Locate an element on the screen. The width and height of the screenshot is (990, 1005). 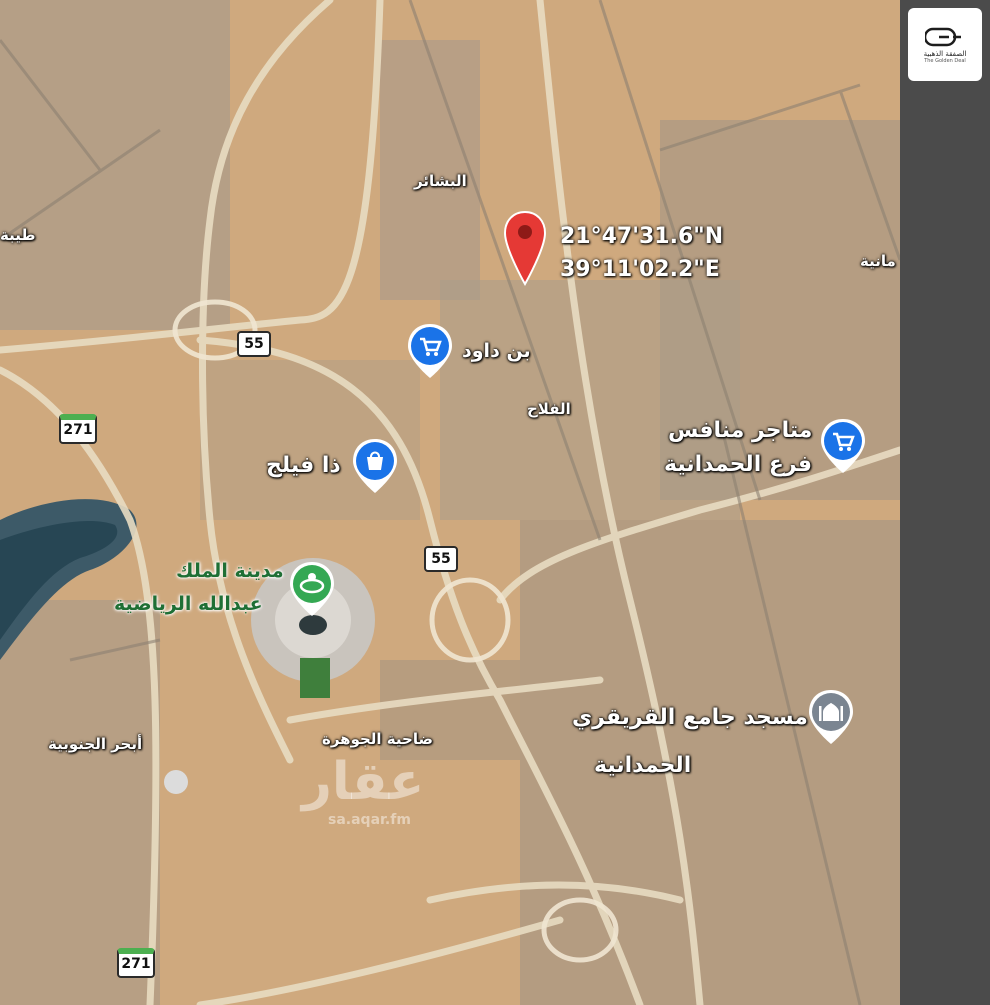
longitude-label: 39°11'02.2"E is located at coordinates (640, 269).